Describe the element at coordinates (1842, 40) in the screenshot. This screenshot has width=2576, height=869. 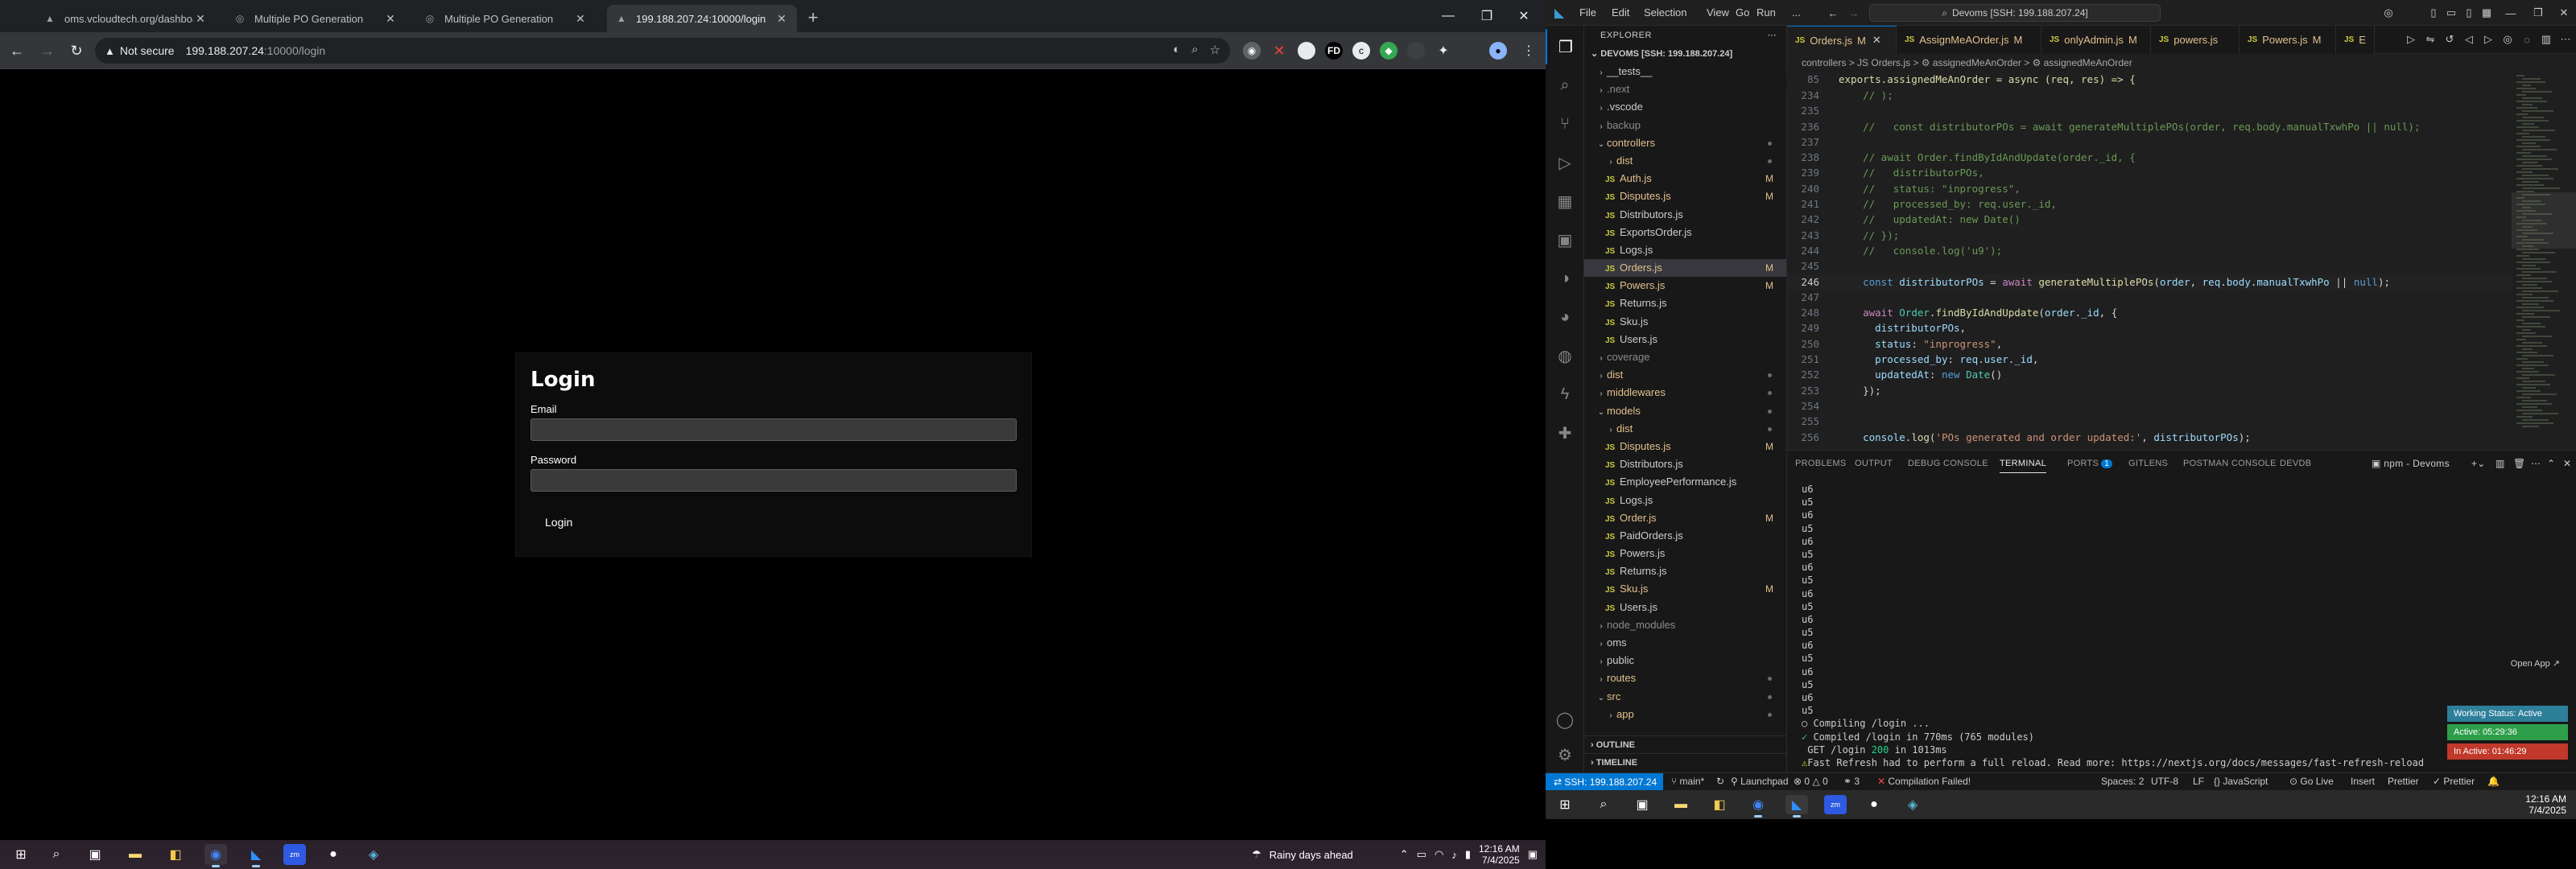
I see `editor-tab-orders: JS Orders.js M ✕` at that location.